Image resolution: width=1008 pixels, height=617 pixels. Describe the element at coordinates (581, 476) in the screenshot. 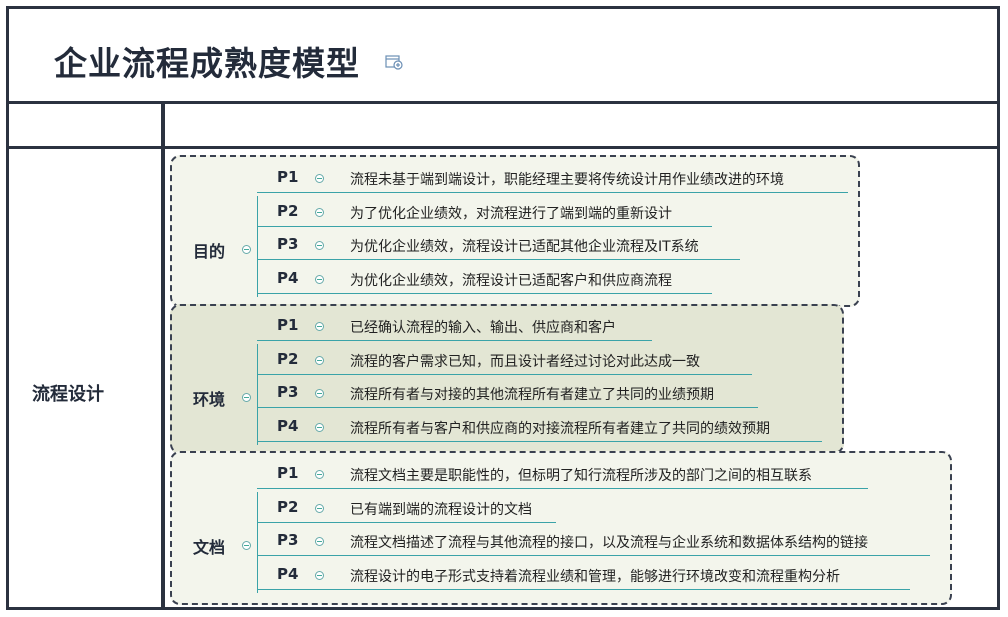

I see `level-description: 流程文档主要是职能性的，但标明了知行流程所涉及的部门之间的相互联系` at that location.